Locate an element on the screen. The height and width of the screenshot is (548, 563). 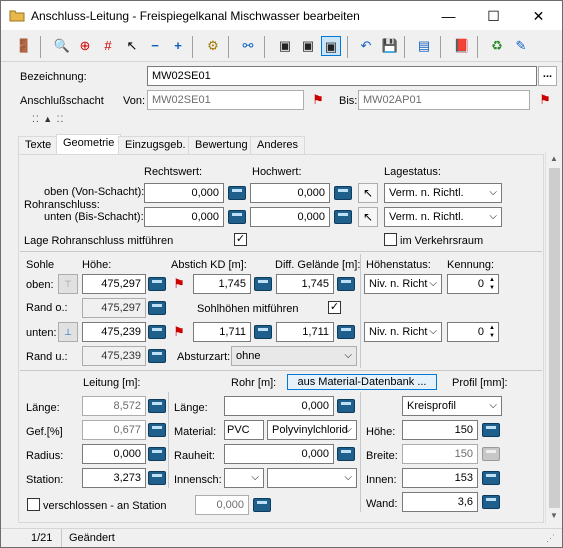
breite-field: 150 is located at coordinates (440, 454).